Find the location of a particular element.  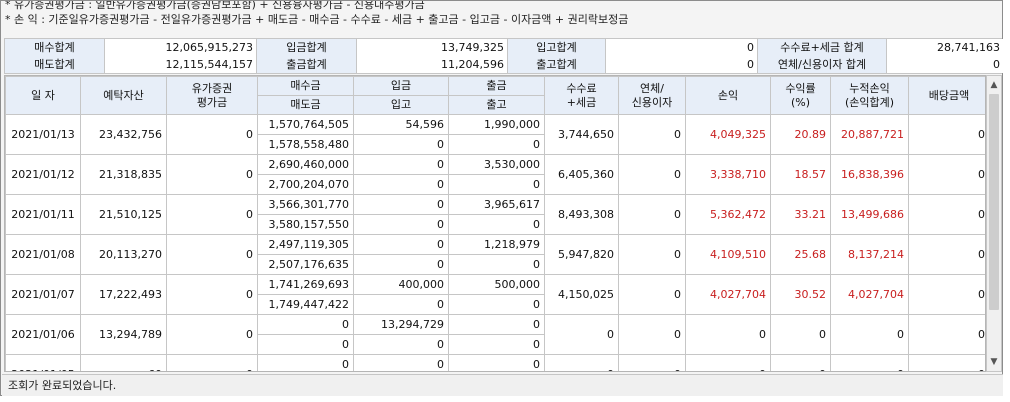

cell-date: 2021/01/13 is located at coordinates (43, 134).